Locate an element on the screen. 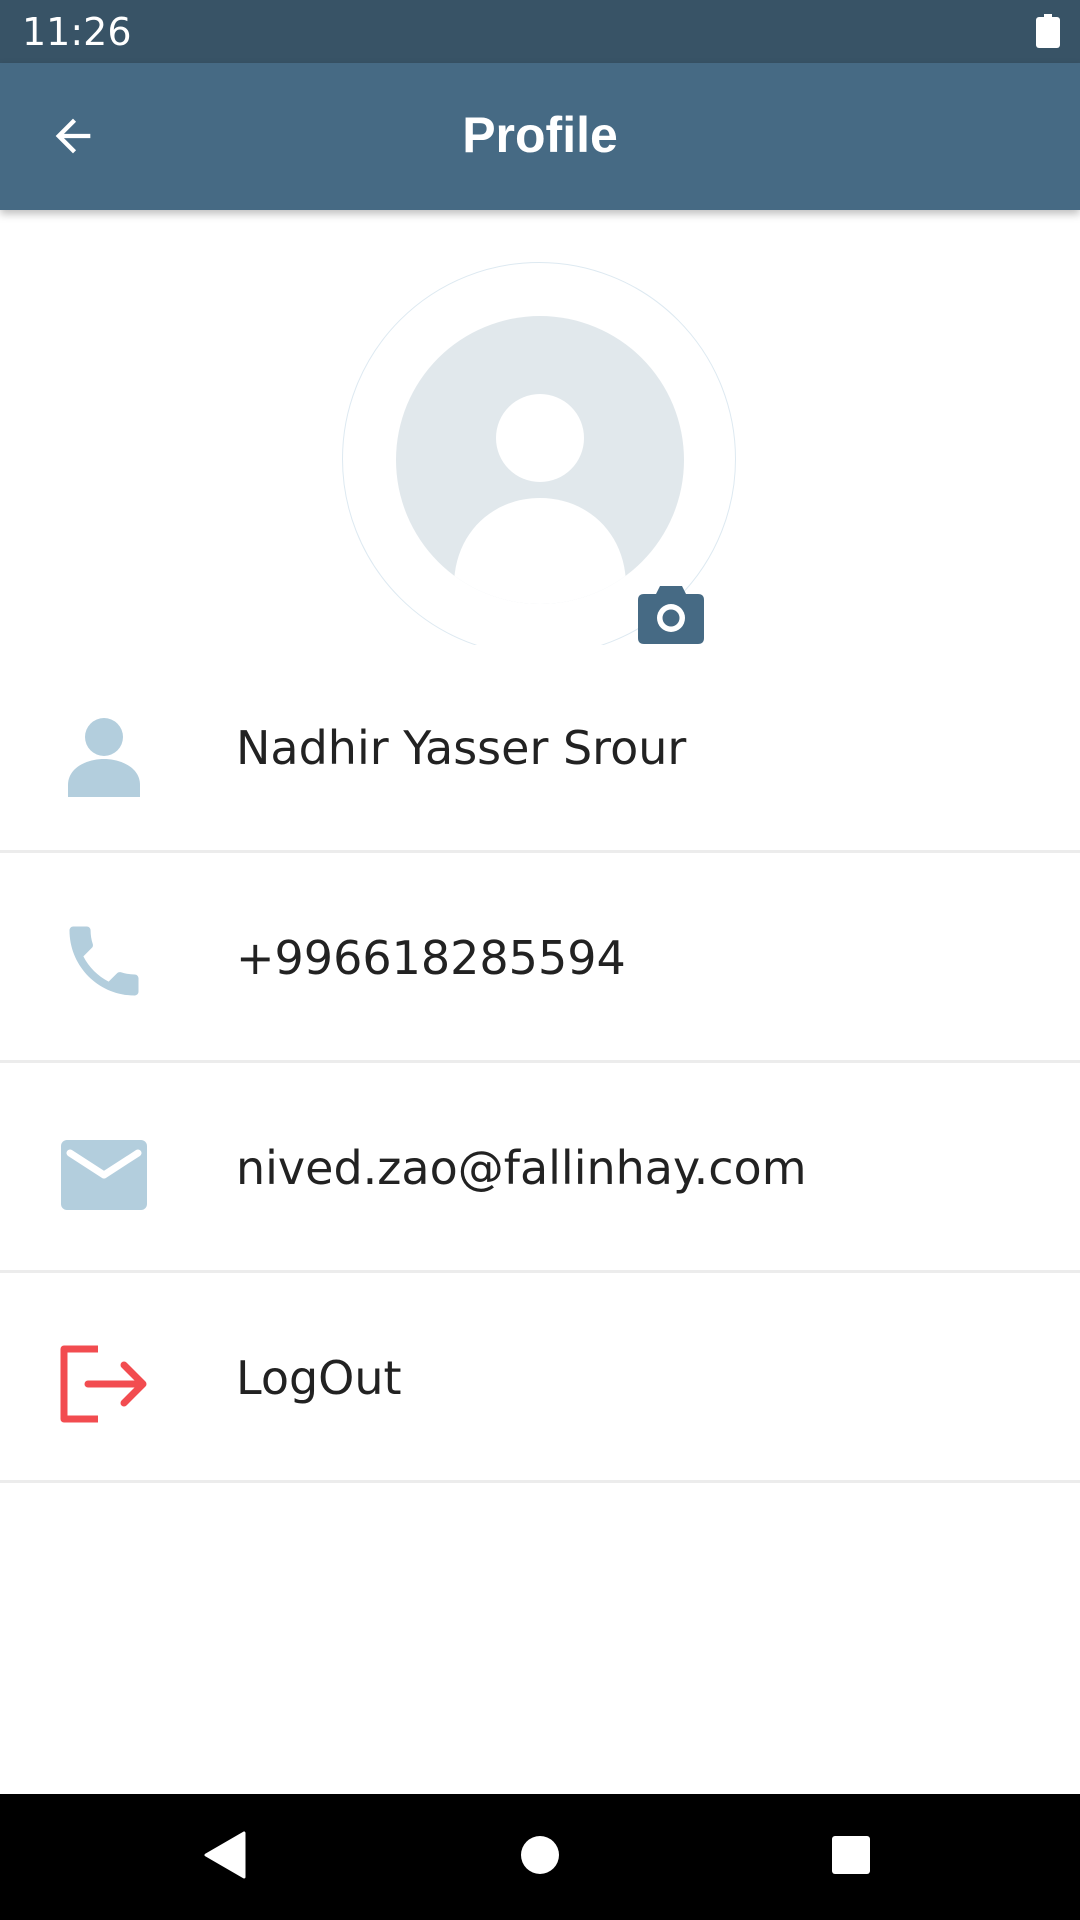 The image size is (1080, 1920). logout-row: LogOut is located at coordinates (540, 1379).